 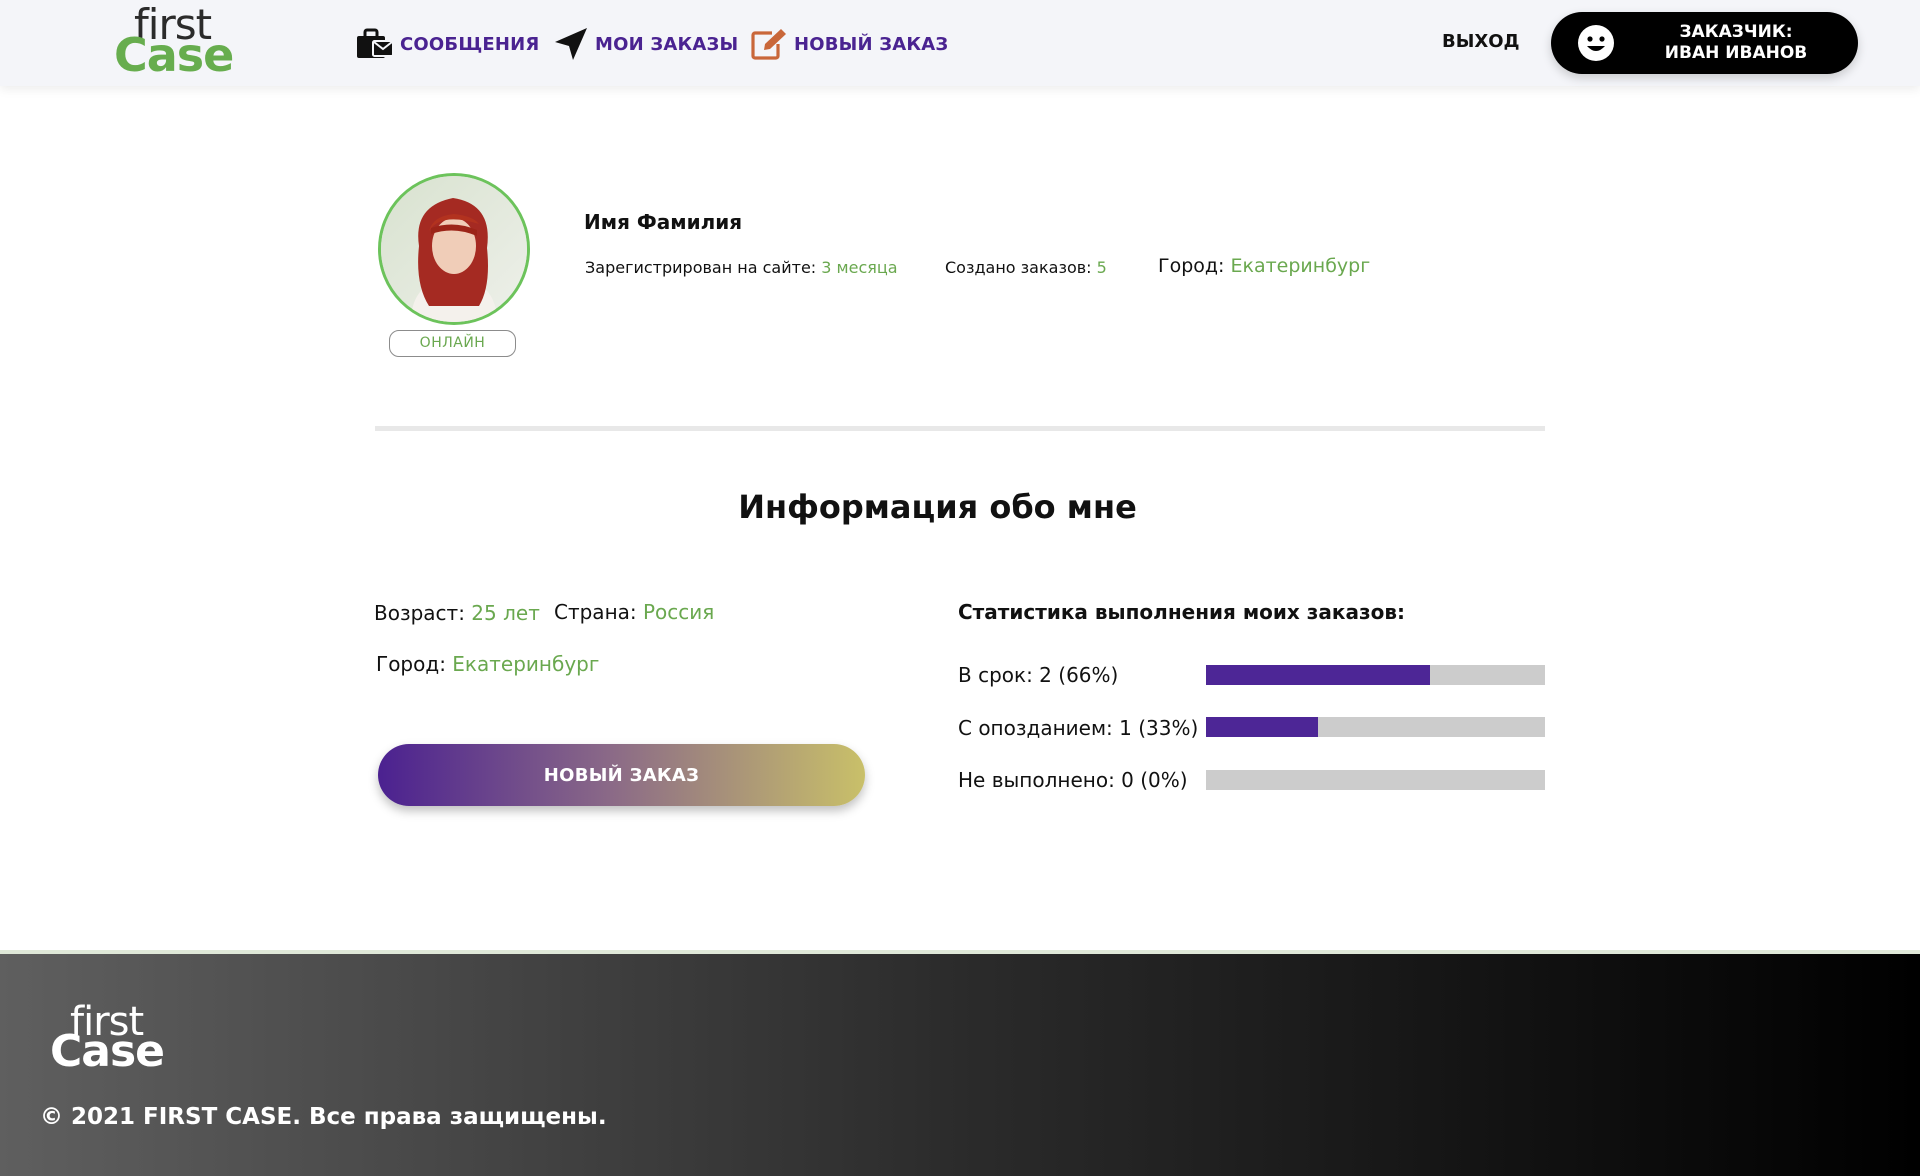 I want to click on user-role: ЗАКАЗЧИК:, so click(x=1736, y=32).